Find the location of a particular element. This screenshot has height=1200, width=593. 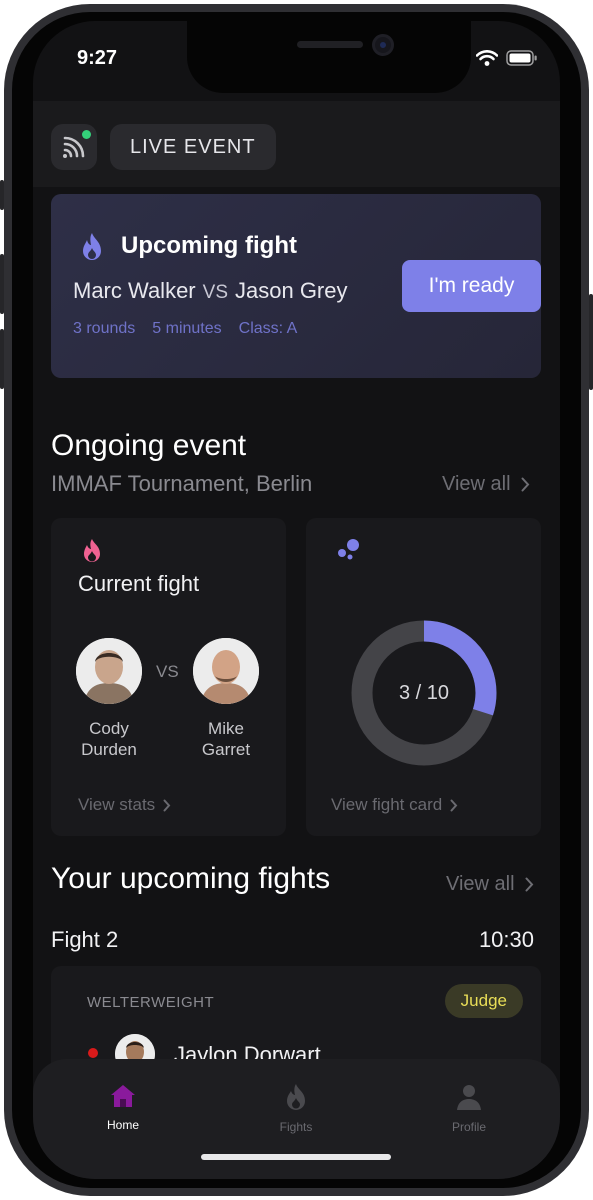

fight-number: Fight 2 is located at coordinates (85, 939).